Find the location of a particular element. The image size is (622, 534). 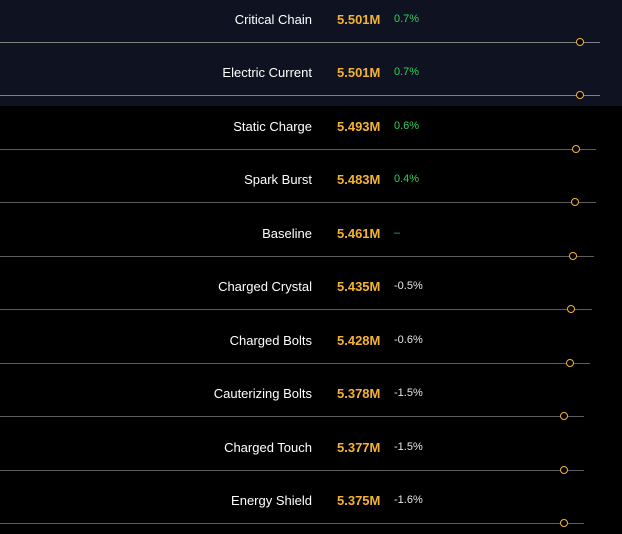

item-percent-change: -1.6% is located at coordinates (408, 500).